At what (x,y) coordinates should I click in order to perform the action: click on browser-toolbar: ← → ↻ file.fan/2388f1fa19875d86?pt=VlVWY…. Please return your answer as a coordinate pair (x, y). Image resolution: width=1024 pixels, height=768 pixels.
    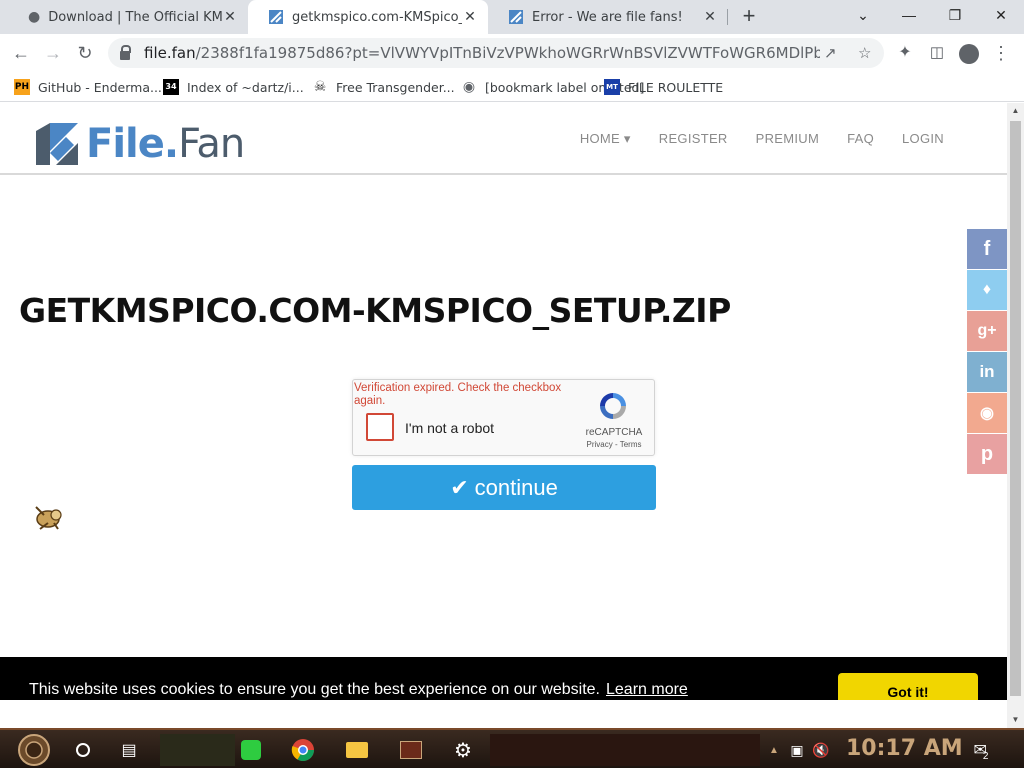
    Looking at the image, I should click on (512, 53).